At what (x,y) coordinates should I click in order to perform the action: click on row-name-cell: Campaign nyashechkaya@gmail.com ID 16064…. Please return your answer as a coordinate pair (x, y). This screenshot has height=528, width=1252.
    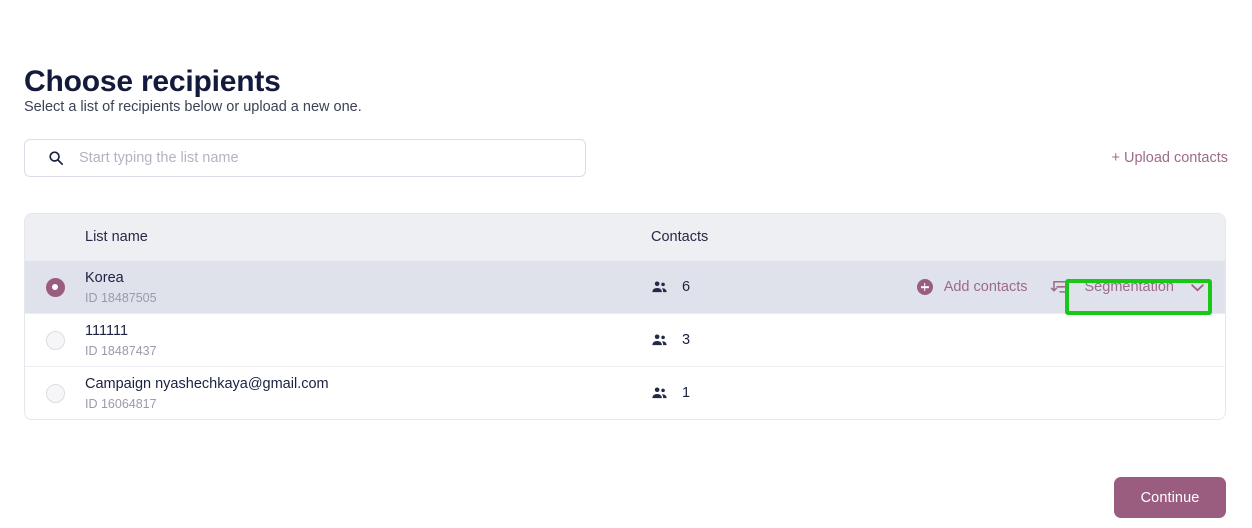
    Looking at the image, I should click on (368, 393).